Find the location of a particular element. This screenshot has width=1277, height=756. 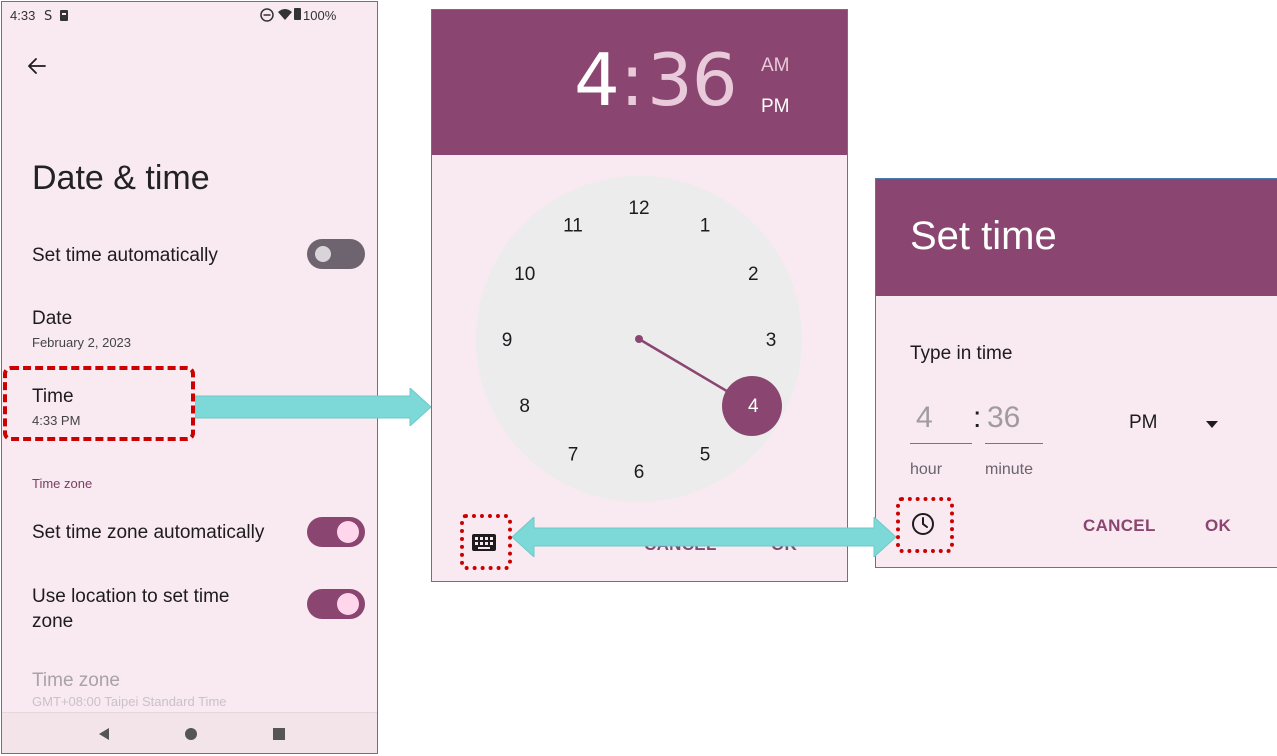

clock-icon-highlight is located at coordinates (925, 525).